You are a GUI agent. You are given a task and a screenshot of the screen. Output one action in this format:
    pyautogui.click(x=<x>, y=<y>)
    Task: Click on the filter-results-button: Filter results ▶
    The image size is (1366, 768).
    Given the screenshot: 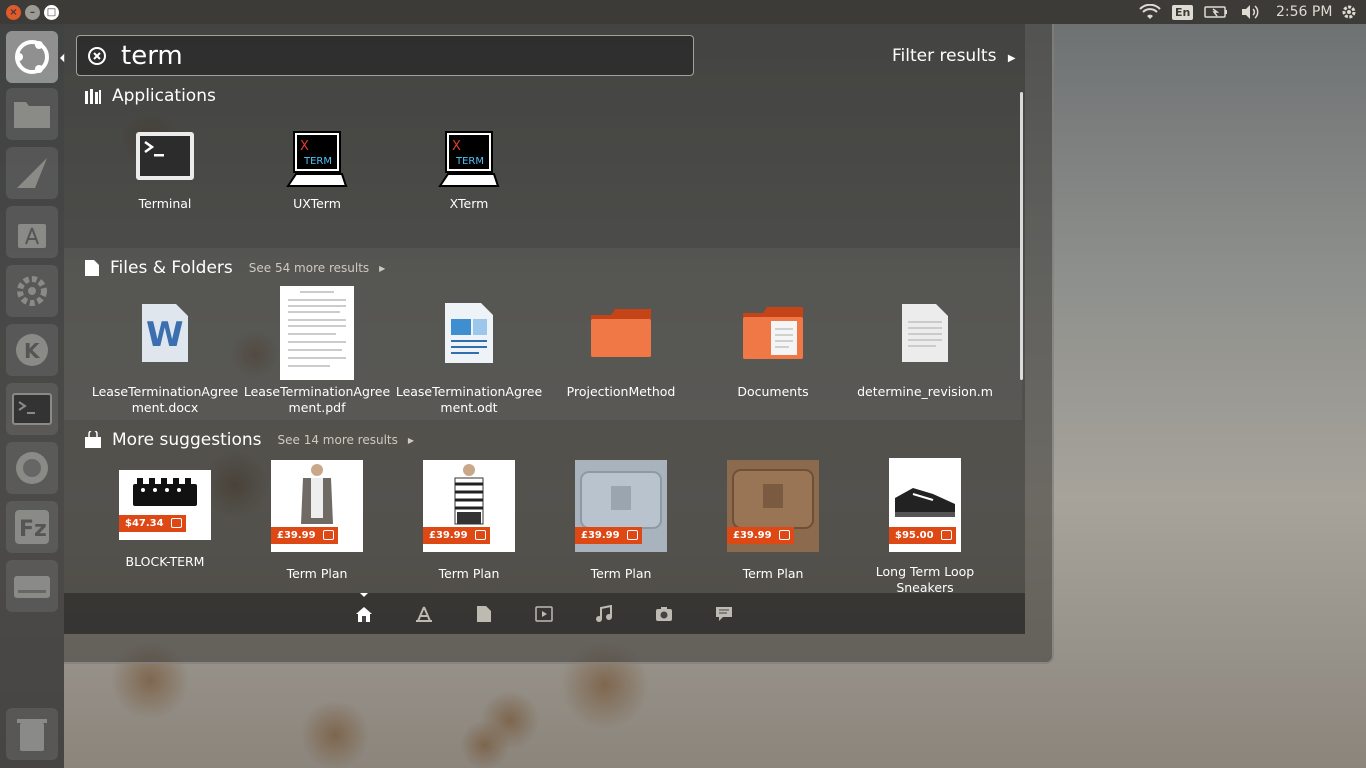 What is the action you would take?
    pyautogui.click(x=954, y=56)
    